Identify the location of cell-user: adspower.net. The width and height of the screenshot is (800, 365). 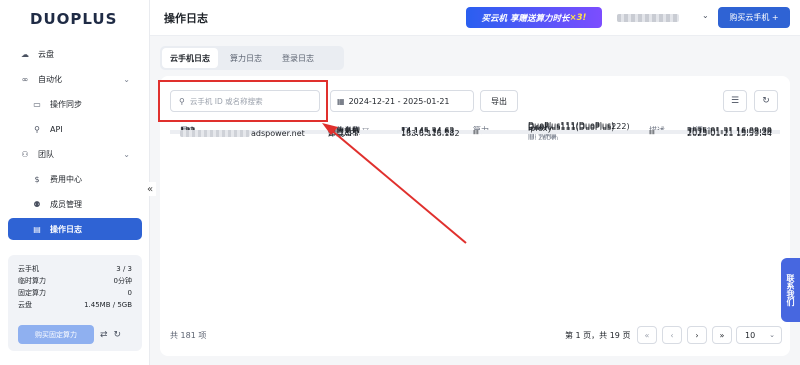
(242, 133).